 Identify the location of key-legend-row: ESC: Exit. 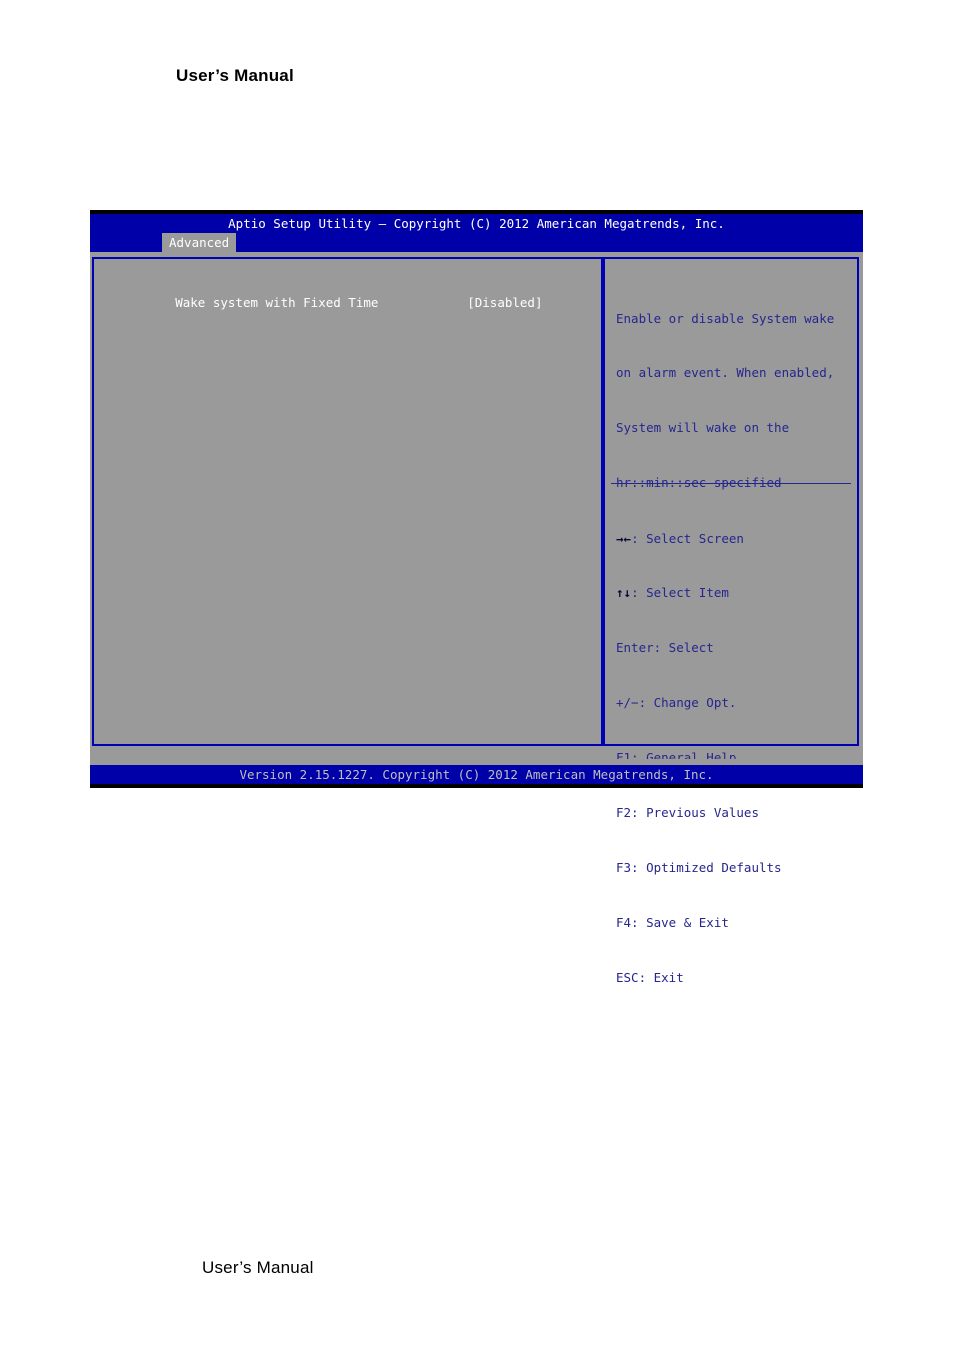
(736, 978).